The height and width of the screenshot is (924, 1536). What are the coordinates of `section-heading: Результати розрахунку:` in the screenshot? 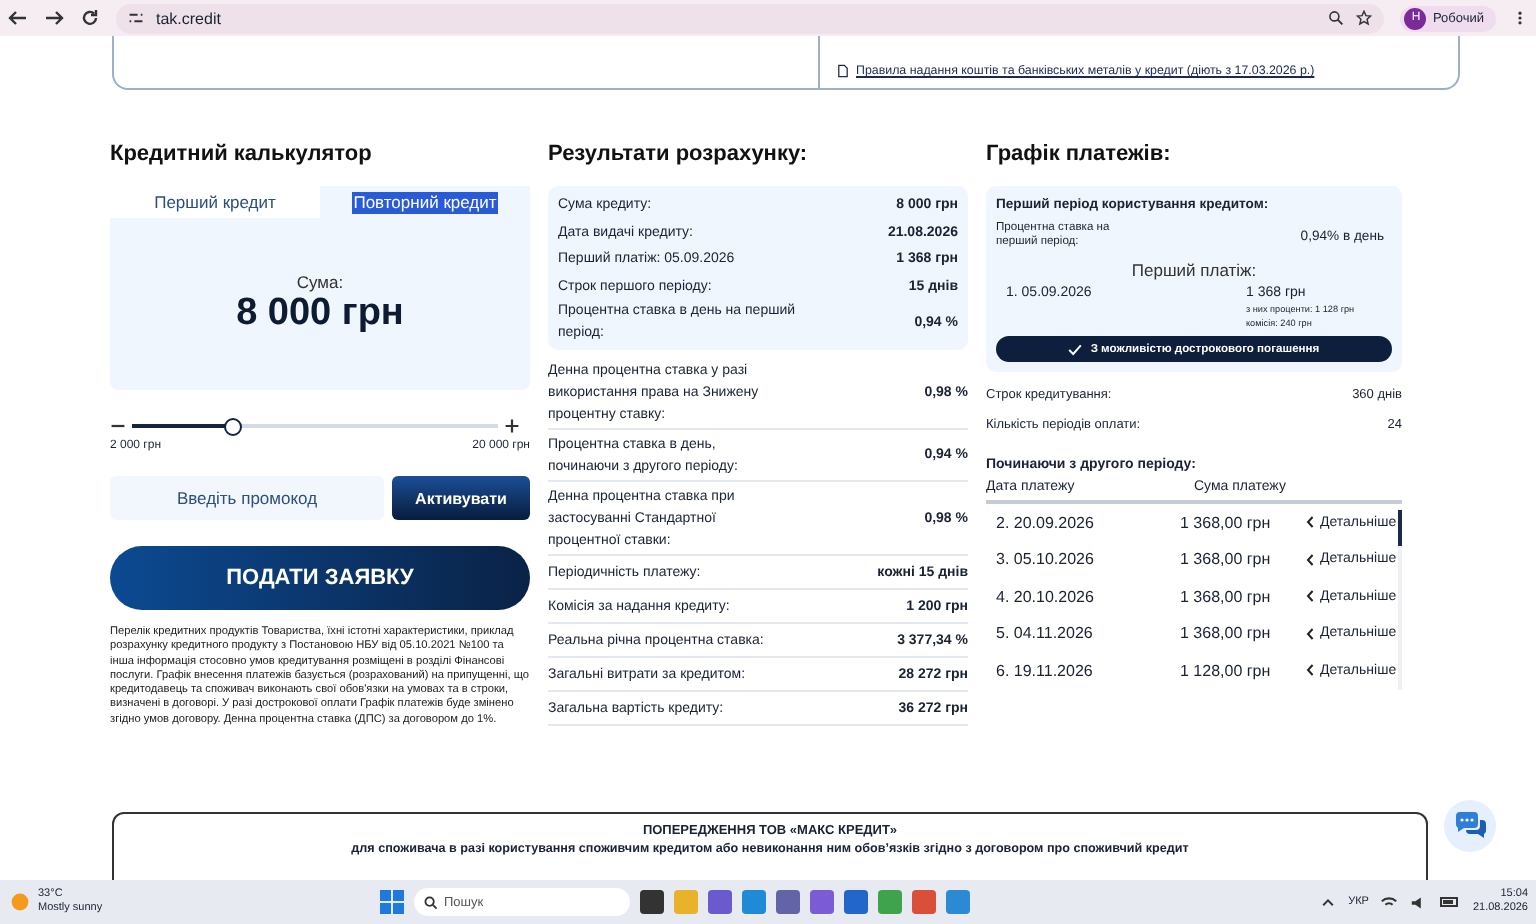 It's located at (679, 154).